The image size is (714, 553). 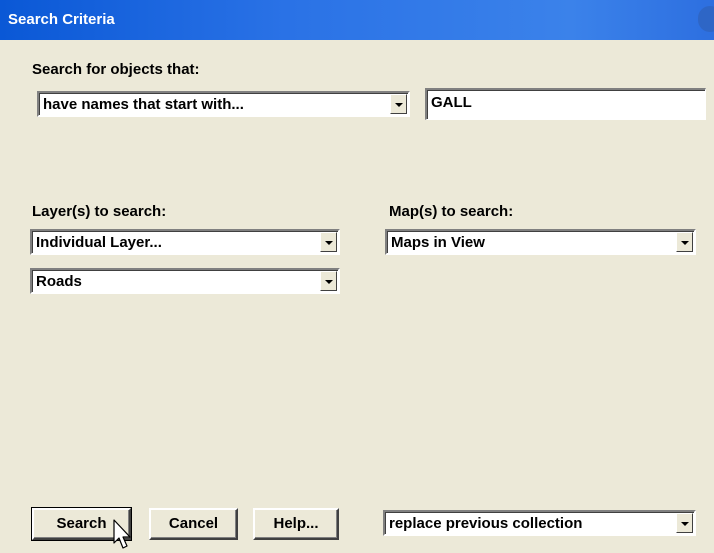 What do you see at coordinates (122, 534) in the screenshot?
I see `mouse-cursor-icon` at bounding box center [122, 534].